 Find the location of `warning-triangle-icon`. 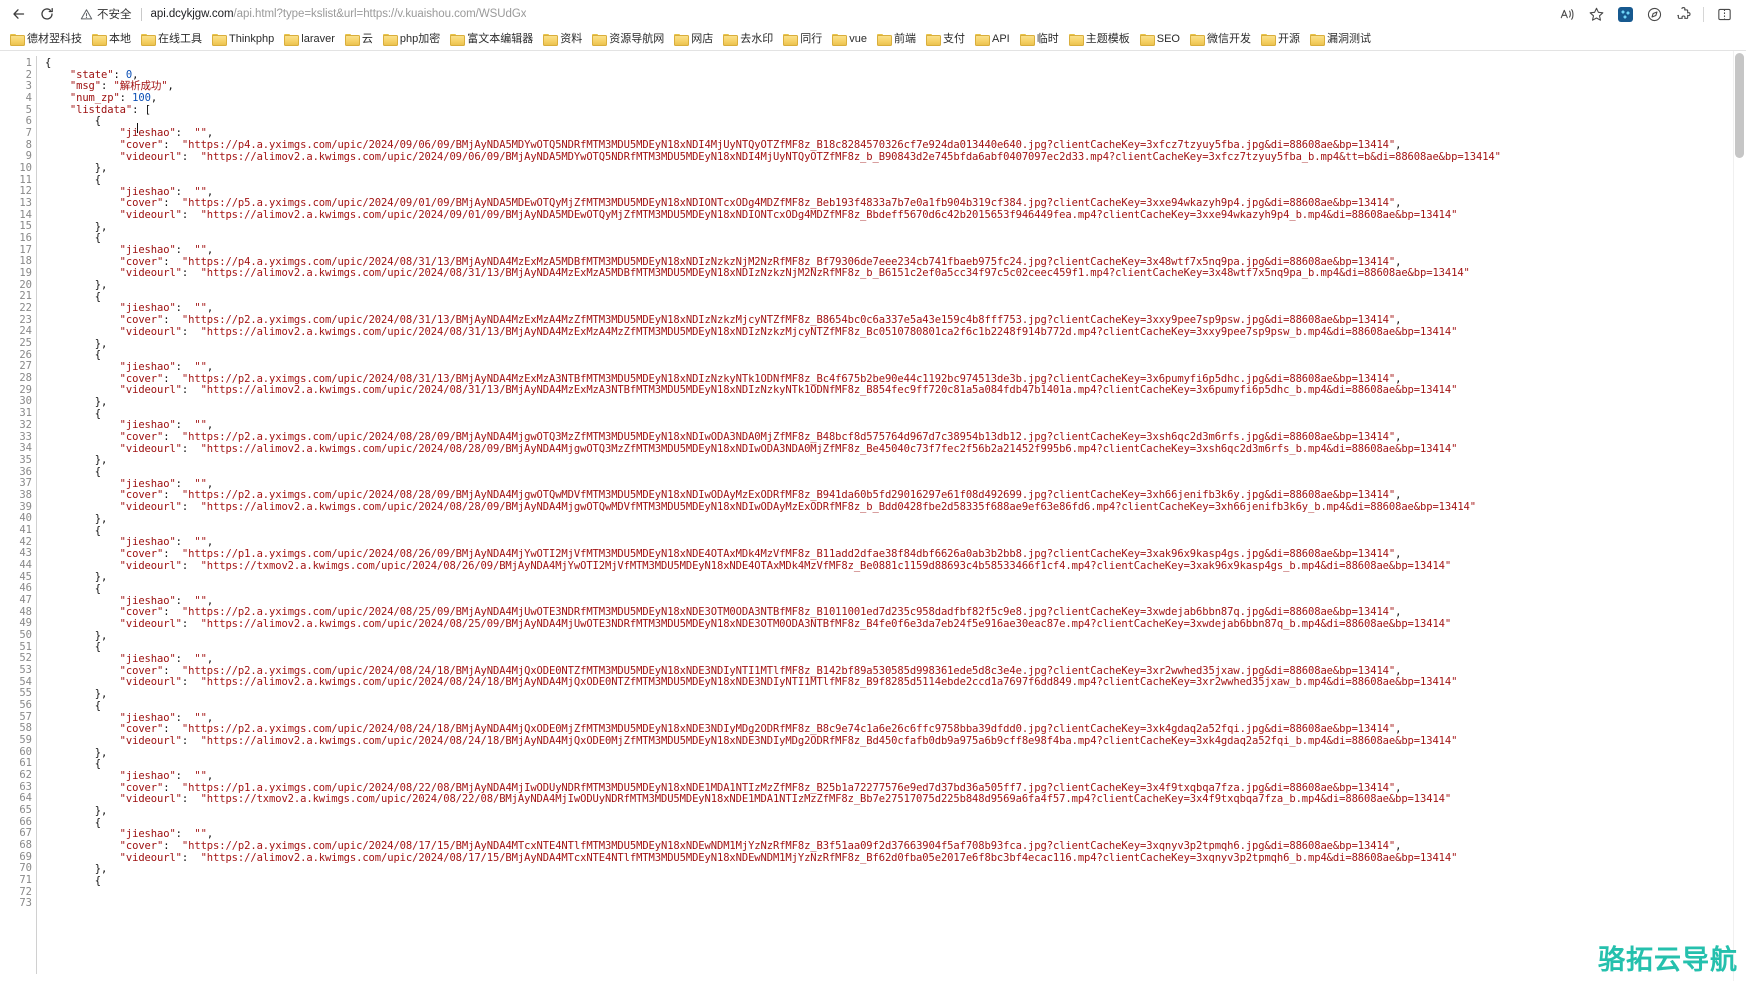

warning-triangle-icon is located at coordinates (86, 13).